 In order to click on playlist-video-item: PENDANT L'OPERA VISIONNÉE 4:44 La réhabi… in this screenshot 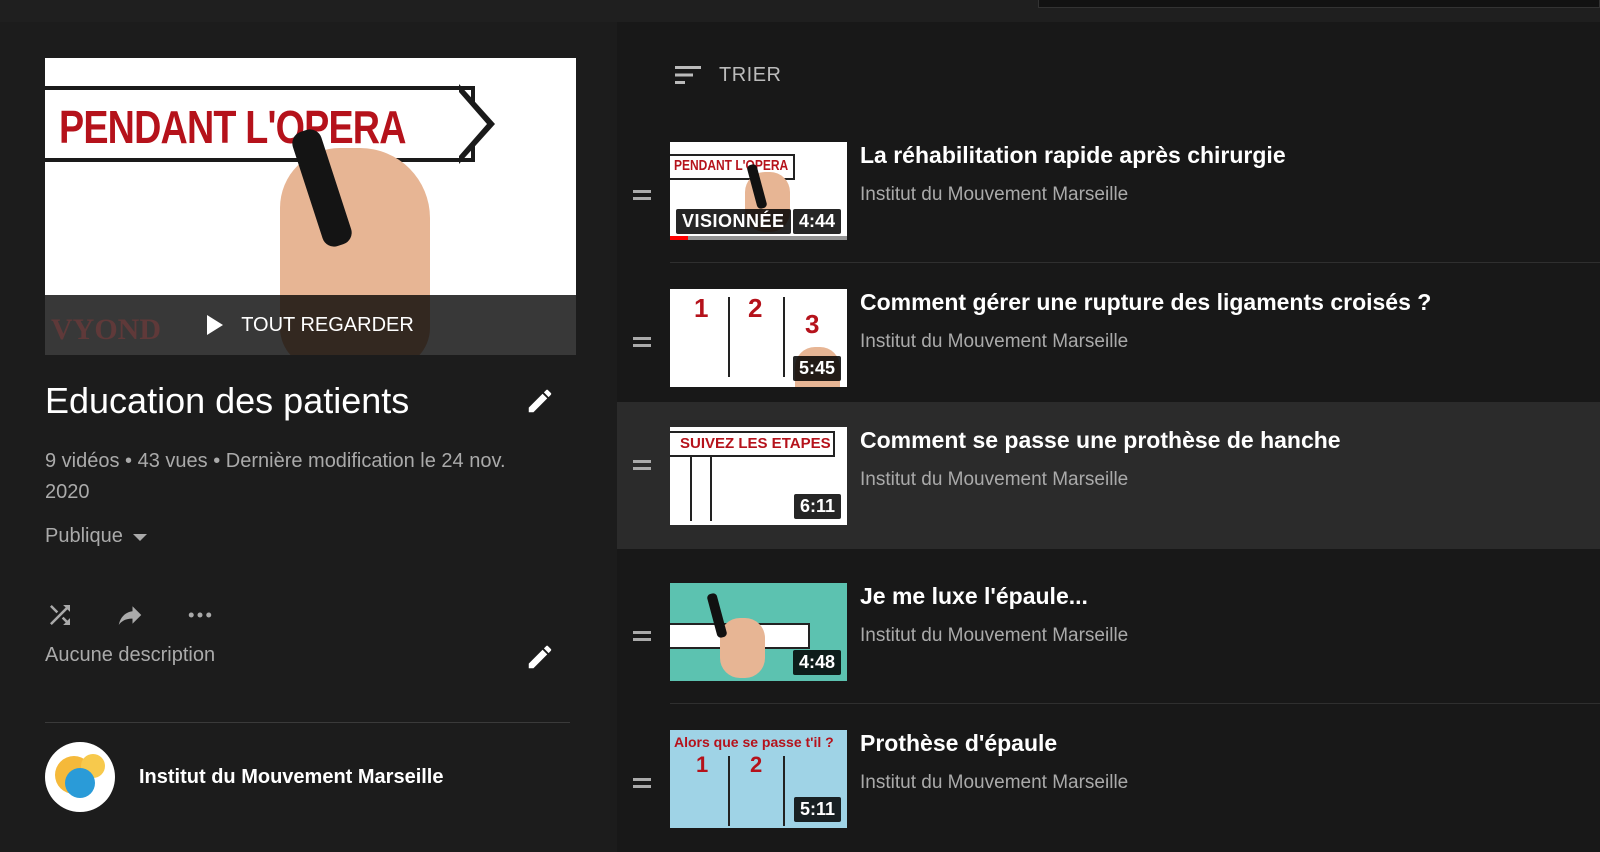, I will do `click(1108, 205)`.